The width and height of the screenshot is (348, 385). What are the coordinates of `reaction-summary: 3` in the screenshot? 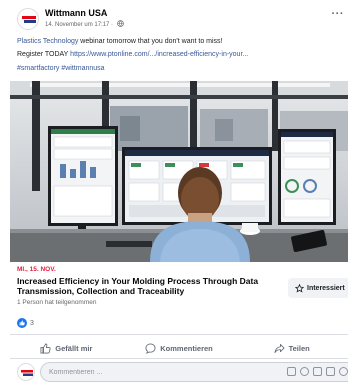 It's located at (25, 323).